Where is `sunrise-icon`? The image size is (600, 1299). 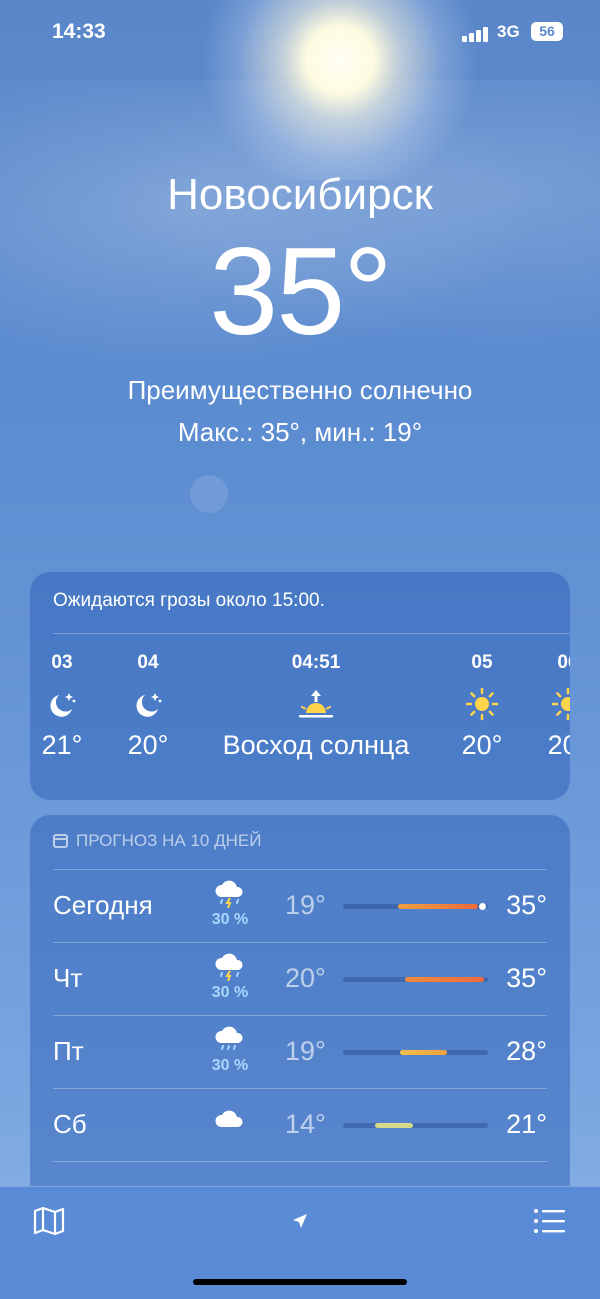
sunrise-icon is located at coordinates (316, 704).